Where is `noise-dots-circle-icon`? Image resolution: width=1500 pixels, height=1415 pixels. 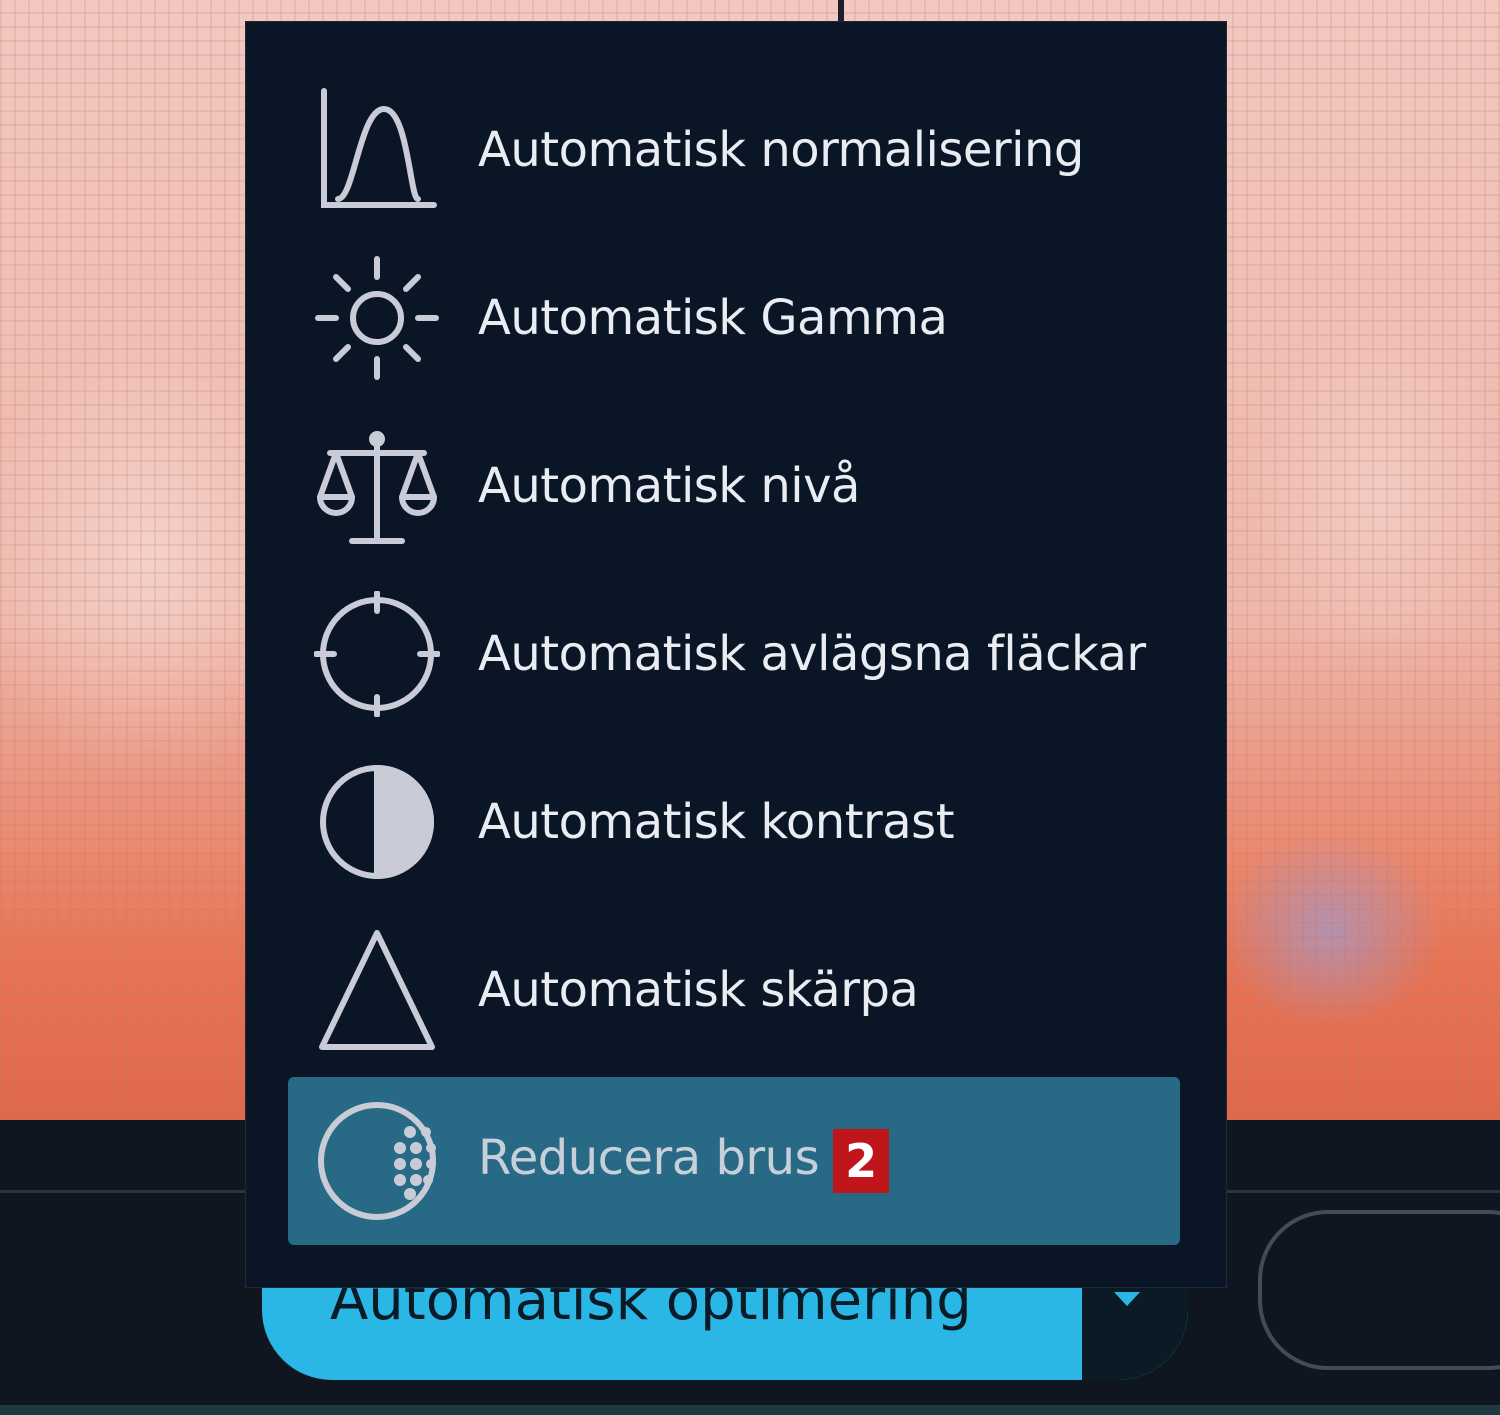 noise-dots-circle-icon is located at coordinates (377, 1161).